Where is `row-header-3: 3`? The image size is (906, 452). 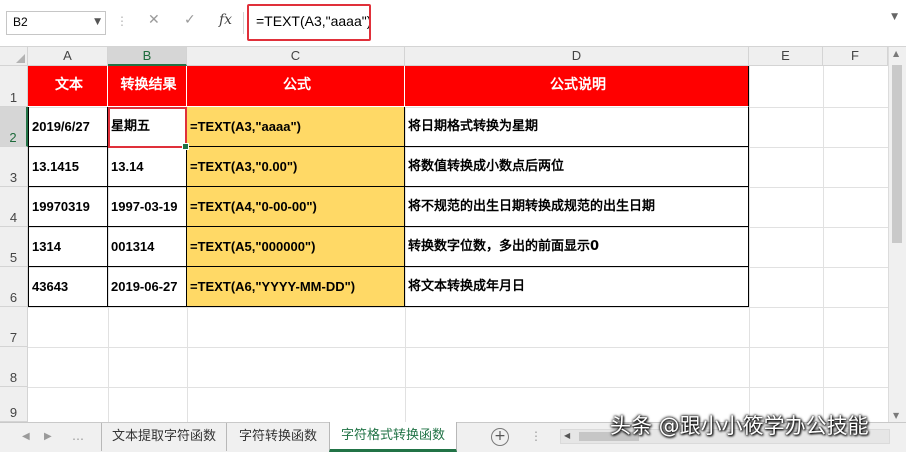 row-header-3: 3 is located at coordinates (14, 167).